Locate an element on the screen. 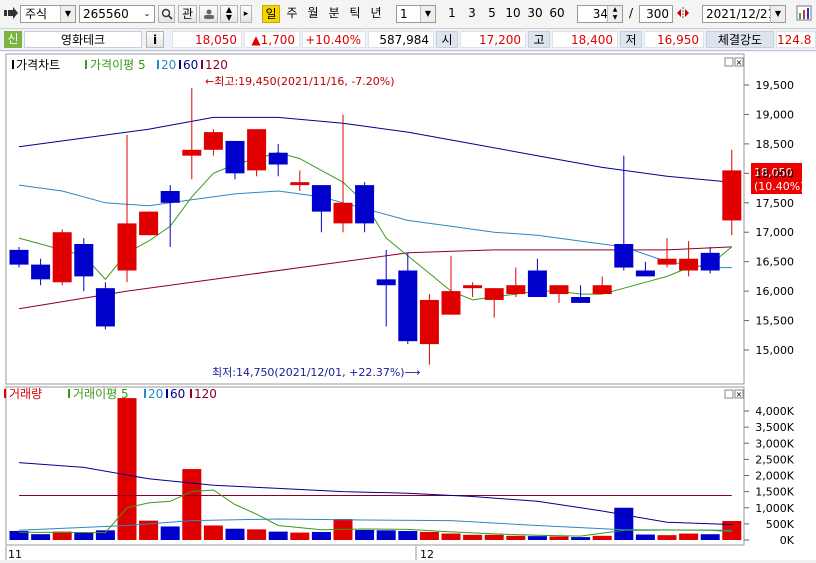 The image size is (816, 563). chevron-down-icon: ⌄ is located at coordinates (147, 14).